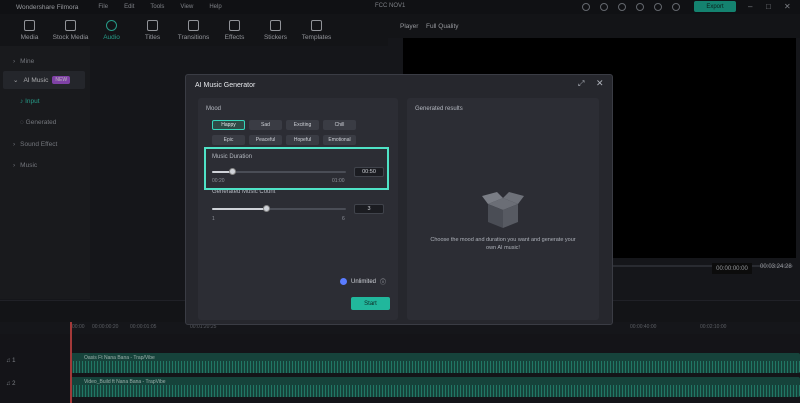 The width and height of the screenshot is (800, 403). I want to click on mood-exciting-button: Exciting, so click(302, 125).